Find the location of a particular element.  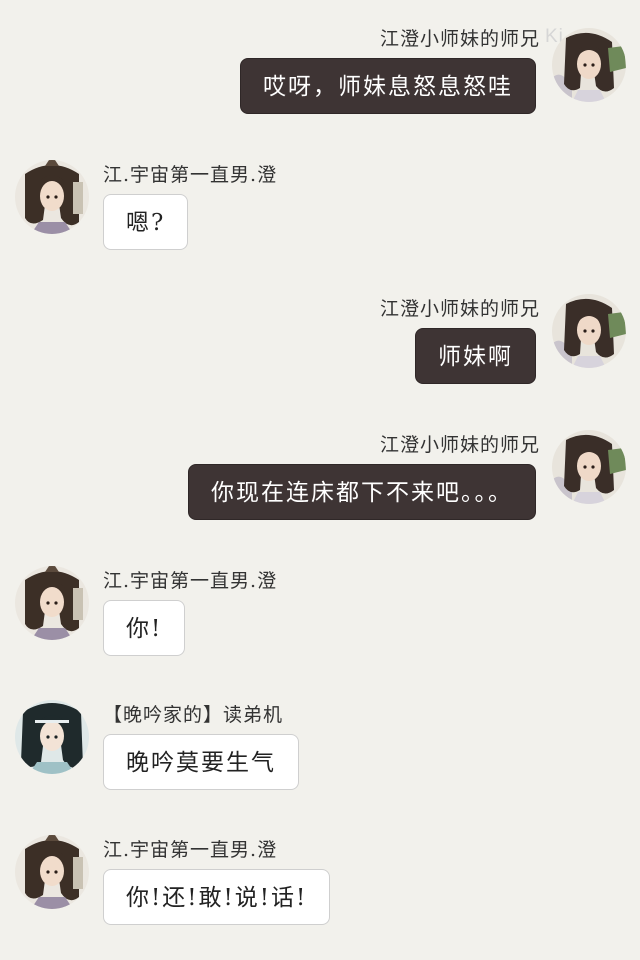

message-bubble: 你!还!敢!说!话! is located at coordinates (217, 897).